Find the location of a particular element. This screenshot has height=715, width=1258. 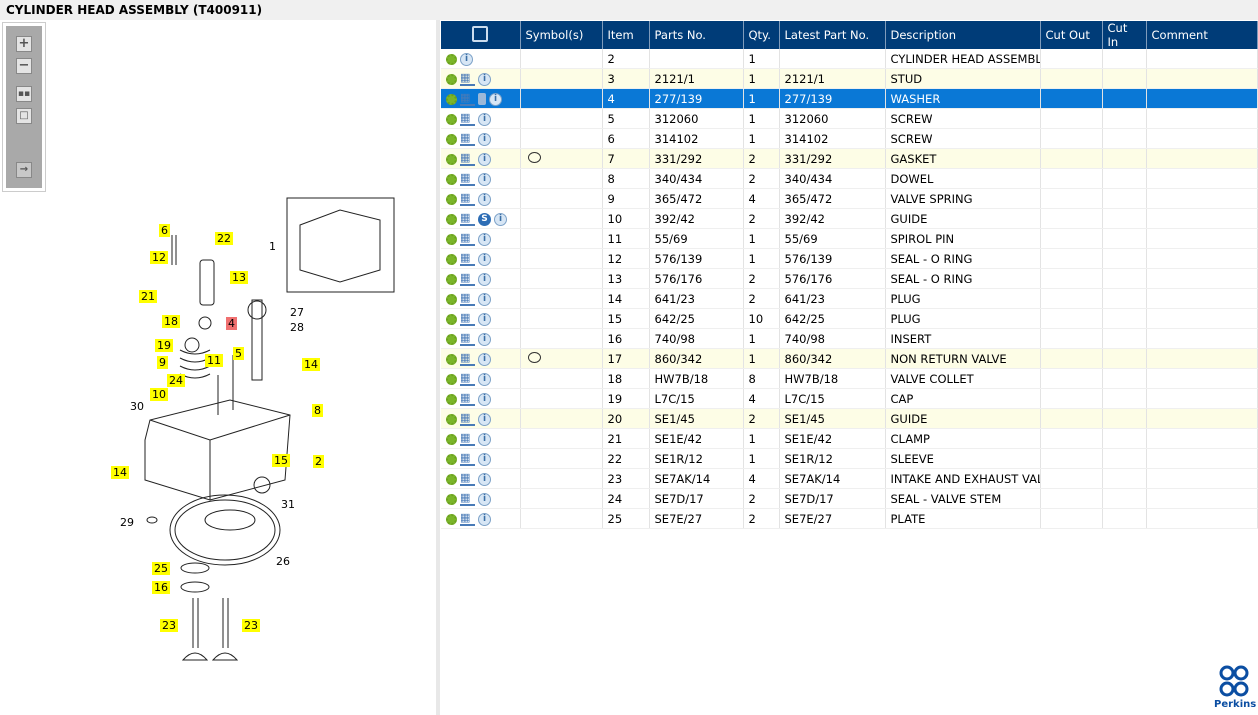

callout-13: 13 is located at coordinates (239, 277).